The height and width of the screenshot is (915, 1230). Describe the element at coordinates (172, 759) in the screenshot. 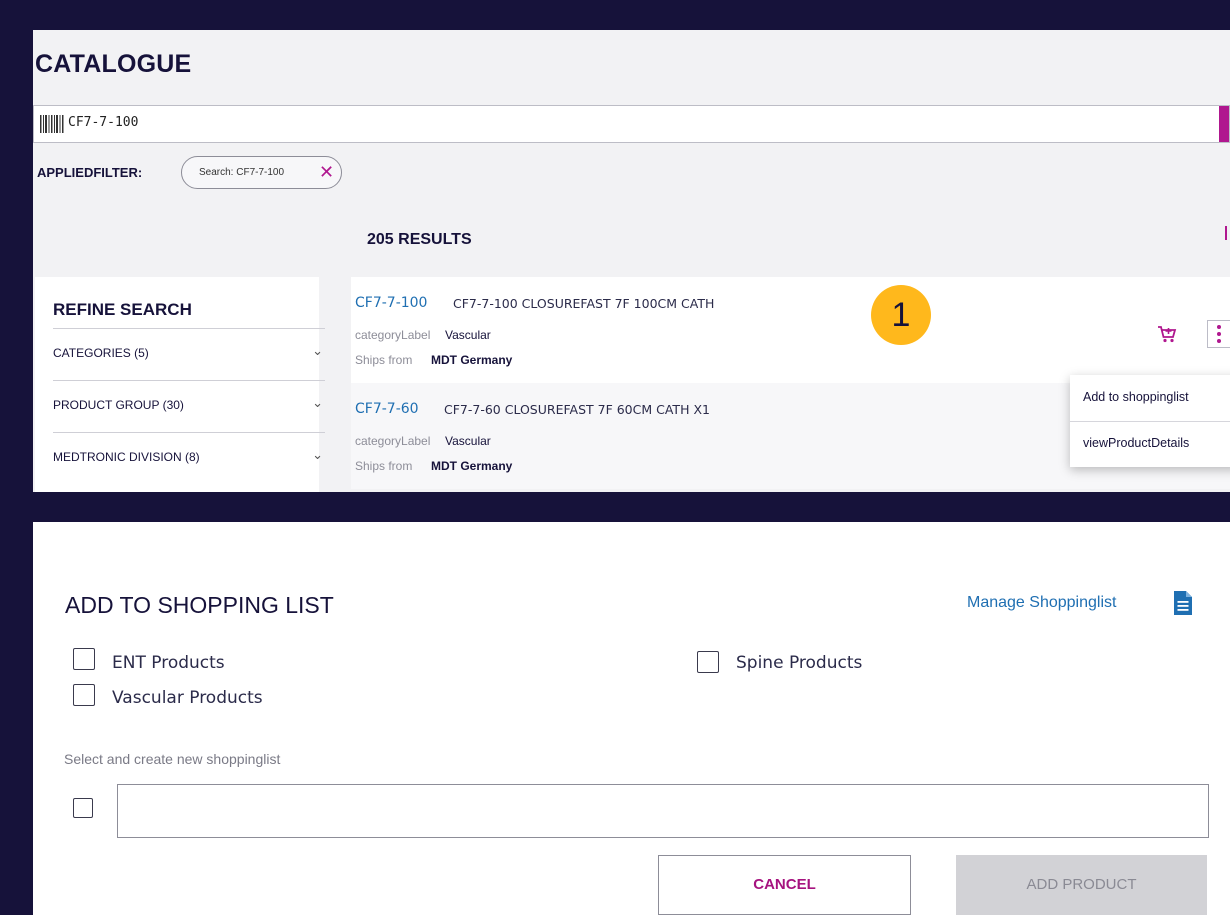

I see `new-list-hint: Select and create new shoppinglist` at that location.